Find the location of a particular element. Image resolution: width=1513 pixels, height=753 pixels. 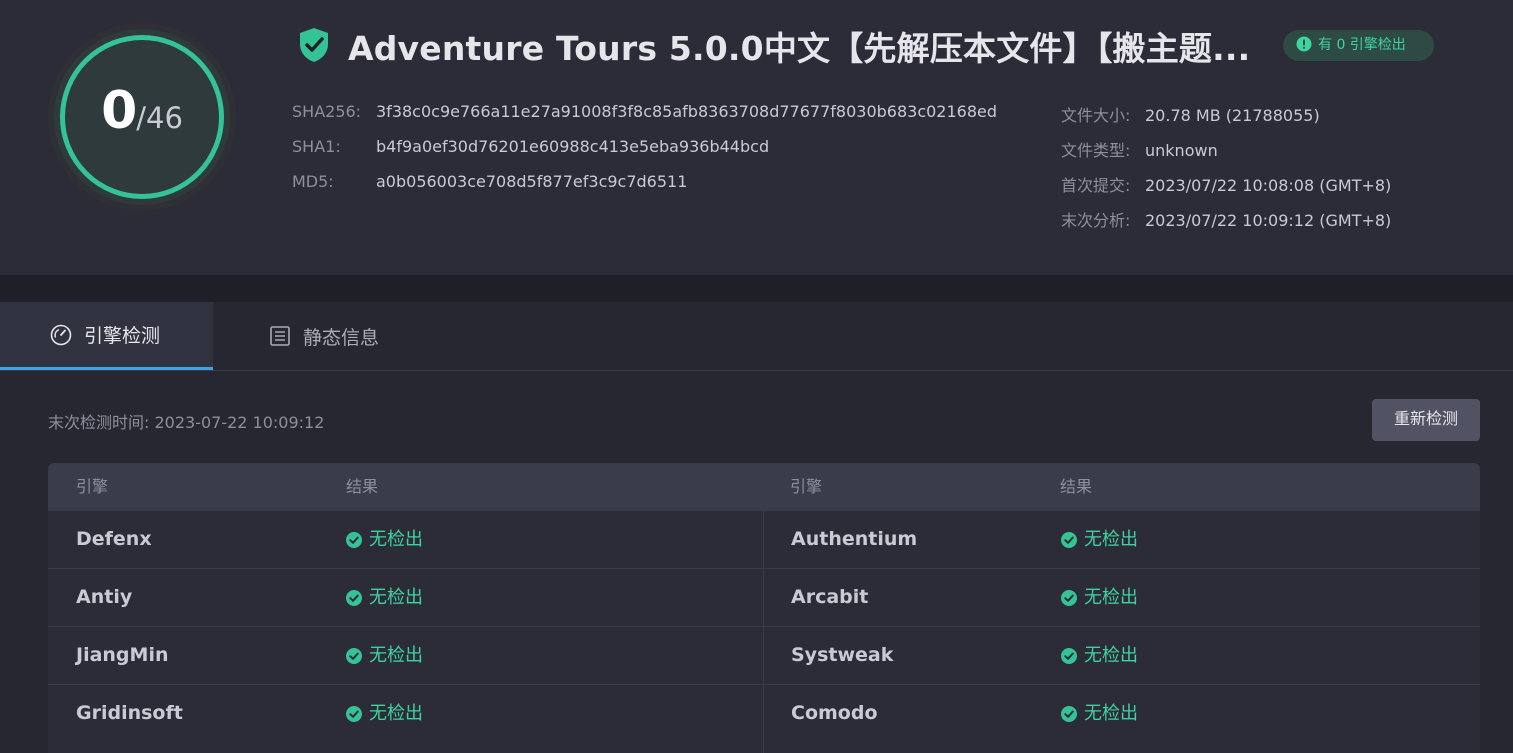

tab-engine-detection: 引擎检测 is located at coordinates (106, 336).